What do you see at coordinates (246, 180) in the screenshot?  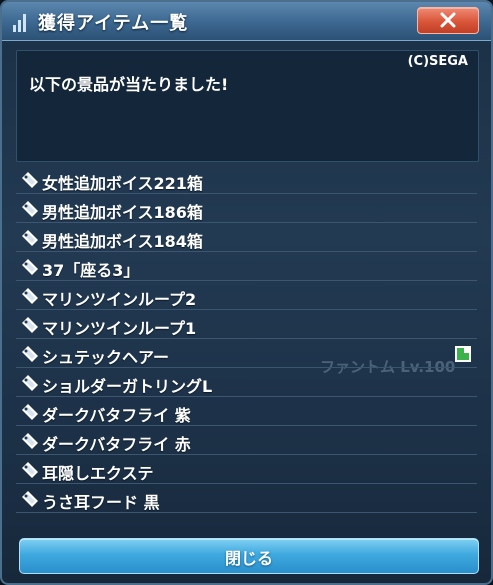 I see `list-item: 女性追加ボイス221箱` at bounding box center [246, 180].